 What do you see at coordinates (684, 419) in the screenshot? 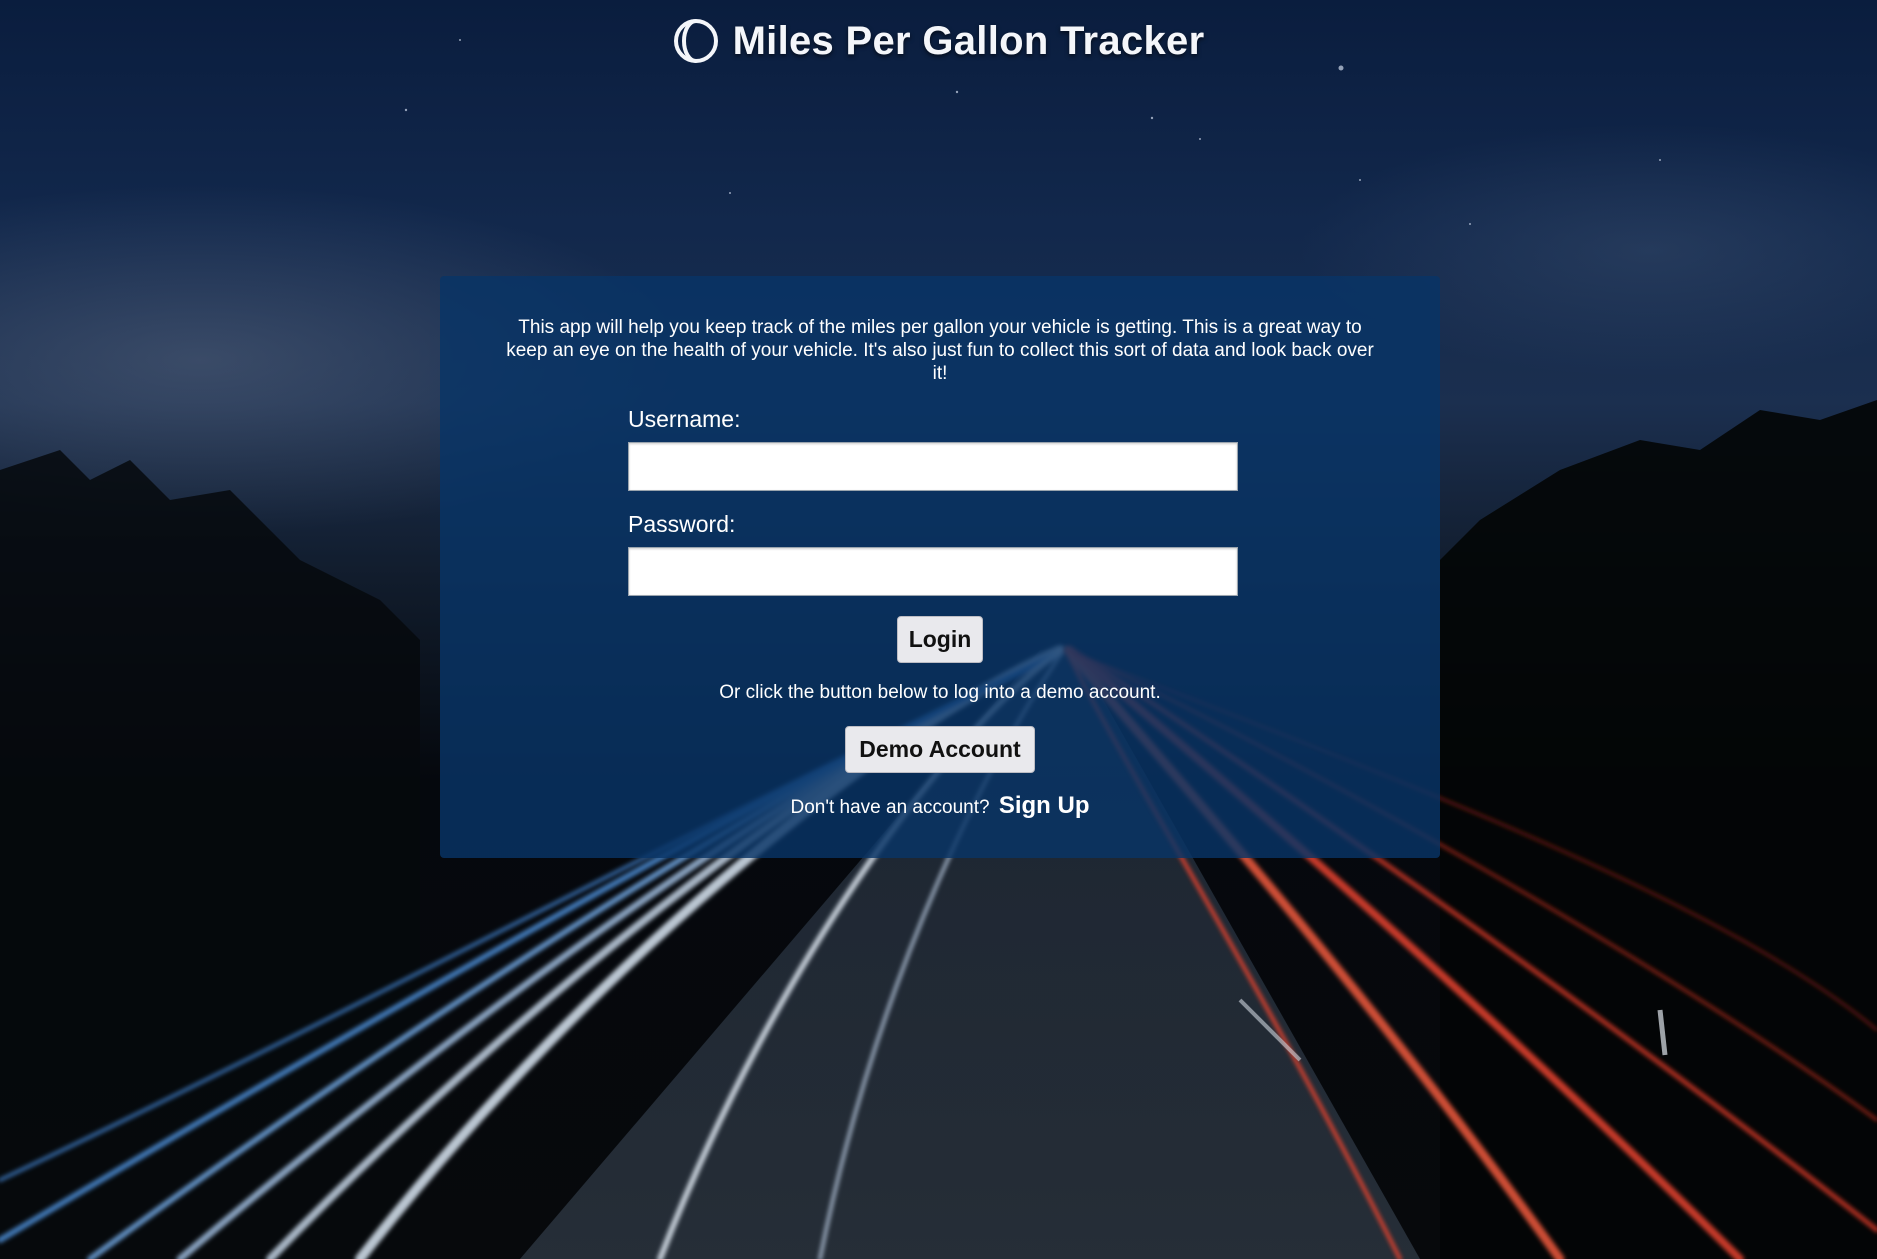
I see `username-label: Username:` at bounding box center [684, 419].